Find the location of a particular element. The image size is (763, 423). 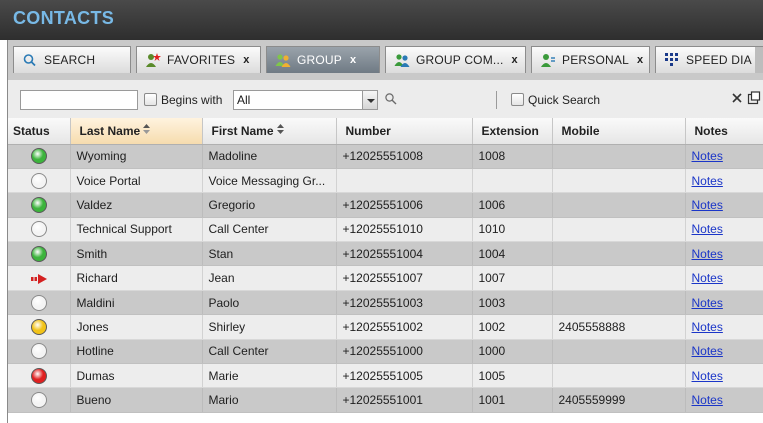

app-header: CONTACTS is located at coordinates (381, 20).